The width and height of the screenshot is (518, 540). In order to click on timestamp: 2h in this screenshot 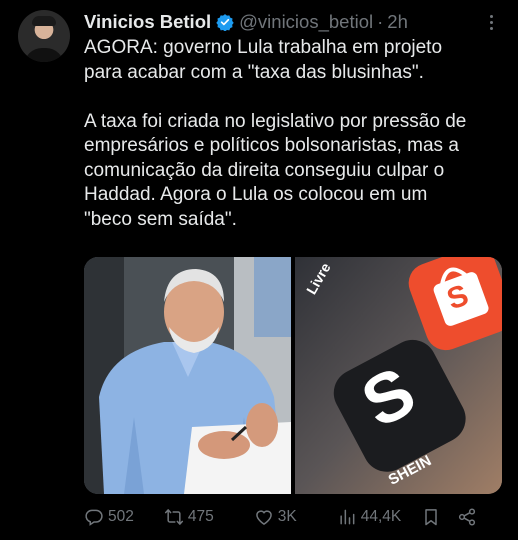, I will do `click(397, 22)`.